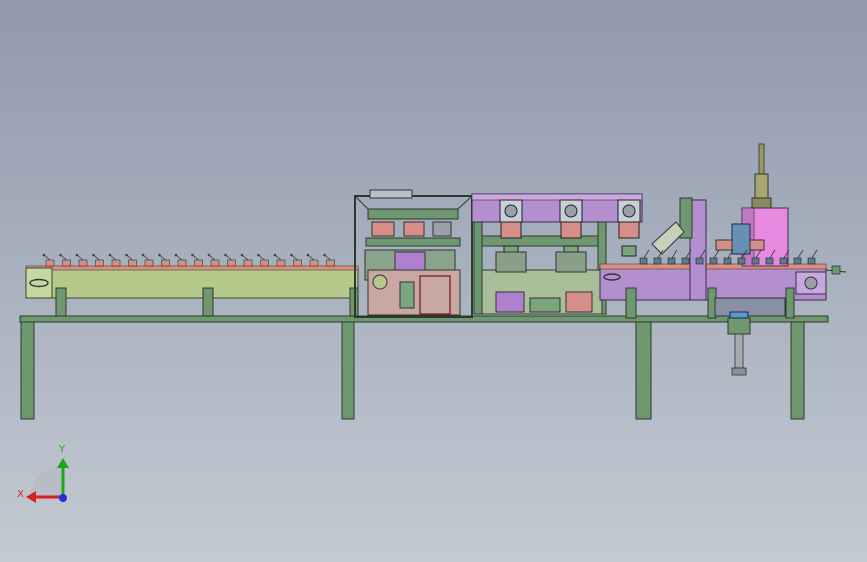 Image resolution: width=867 pixels, height=562 pixels. I want to click on right-fixture-row, so click(728, 257).